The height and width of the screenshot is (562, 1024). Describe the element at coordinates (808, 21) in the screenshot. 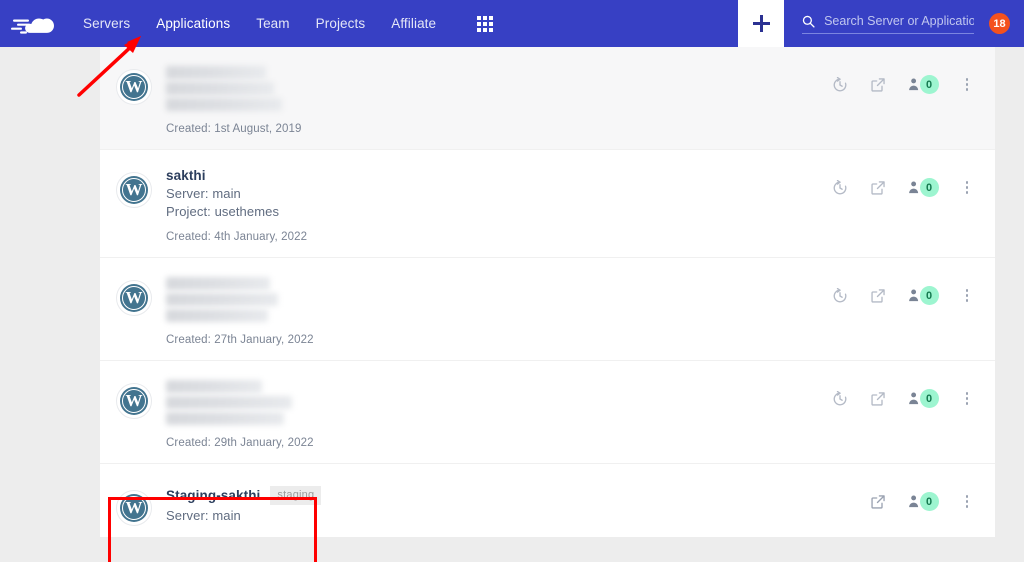

I see `search-icon` at that location.